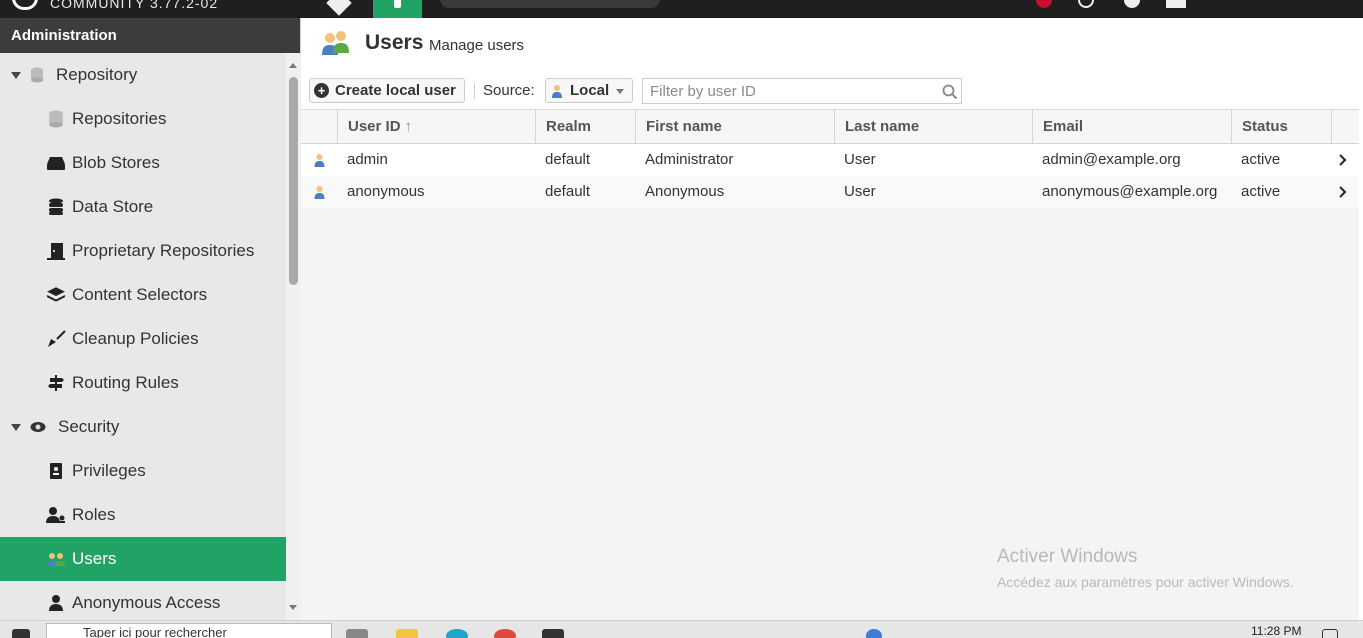  I want to click on page-header: Users Manage users, so click(830, 44).